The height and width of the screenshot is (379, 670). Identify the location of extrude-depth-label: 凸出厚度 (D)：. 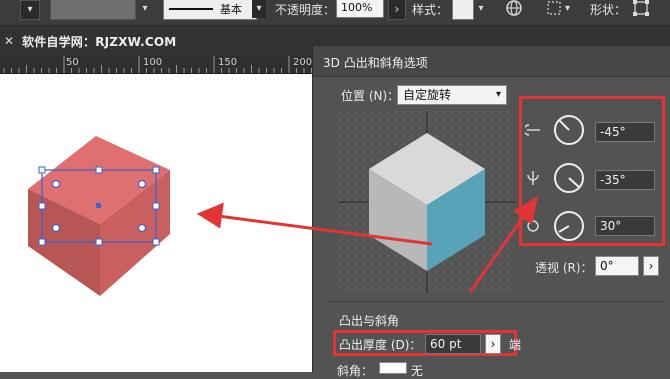
(380, 345).